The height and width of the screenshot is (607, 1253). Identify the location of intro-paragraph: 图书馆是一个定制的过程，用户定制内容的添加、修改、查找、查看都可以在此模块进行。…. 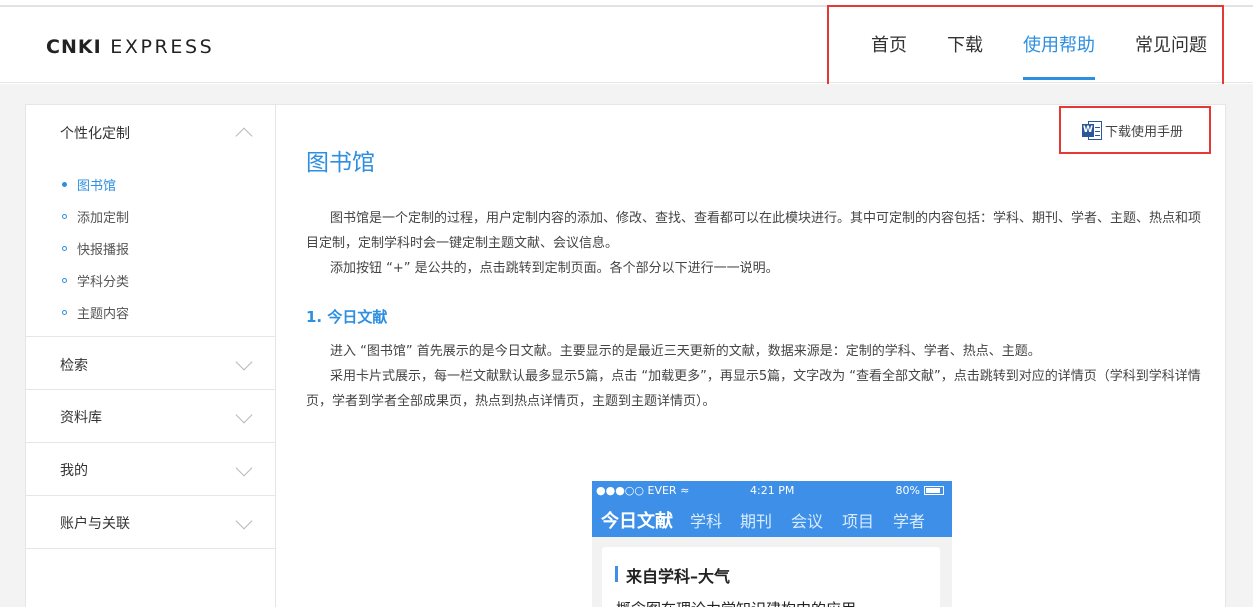
(754, 231).